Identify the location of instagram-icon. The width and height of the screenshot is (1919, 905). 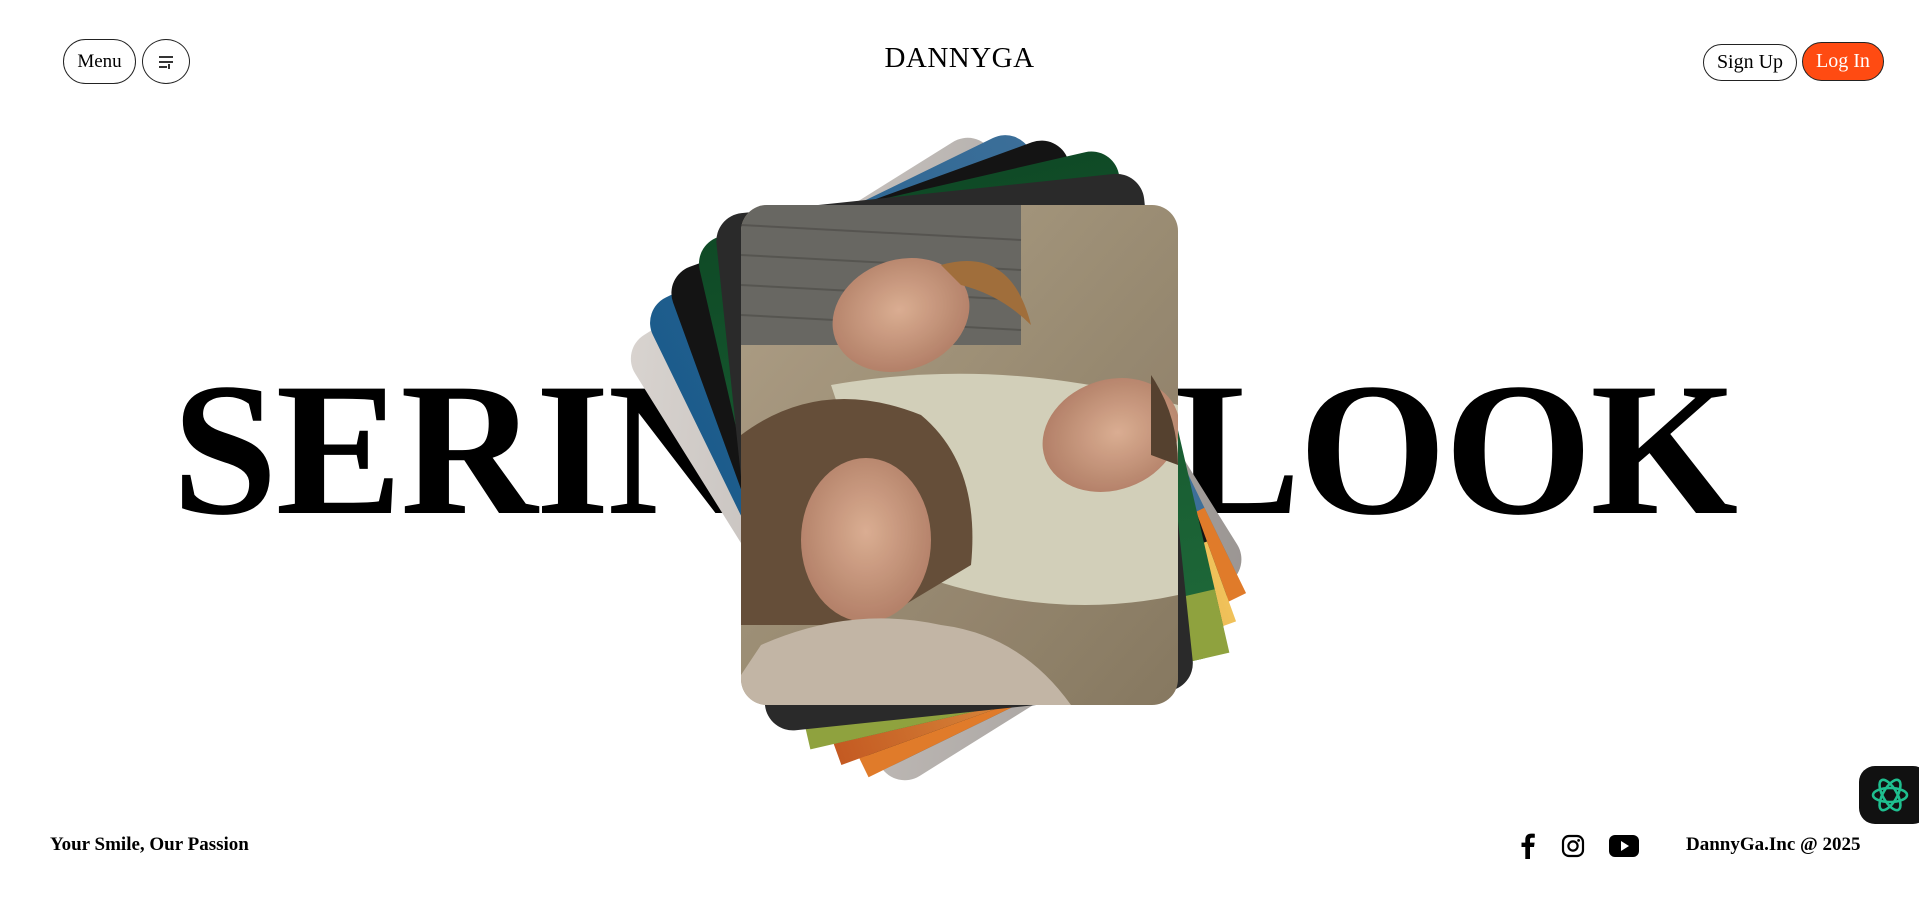
(1573, 846).